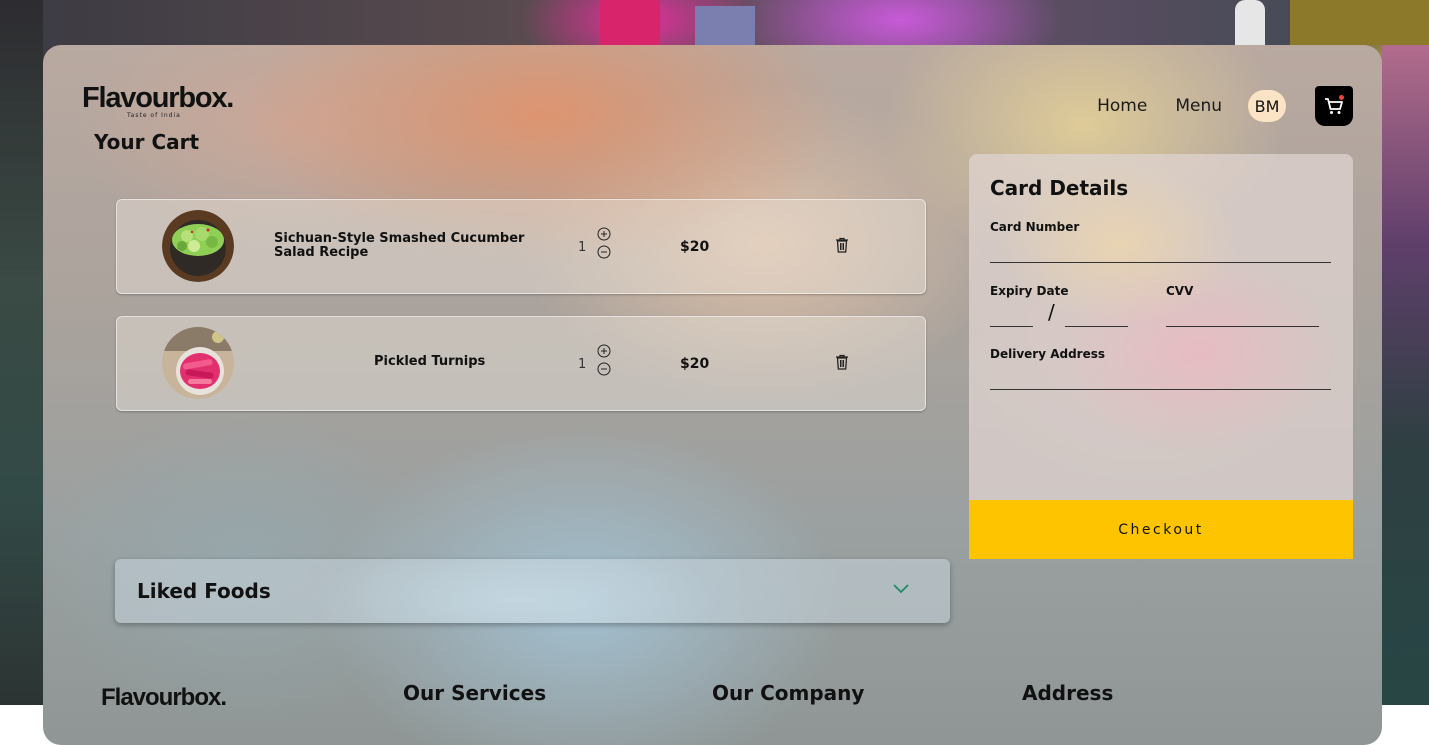 This screenshot has width=1429, height=745. I want to click on avatar: BM, so click(1267, 106).